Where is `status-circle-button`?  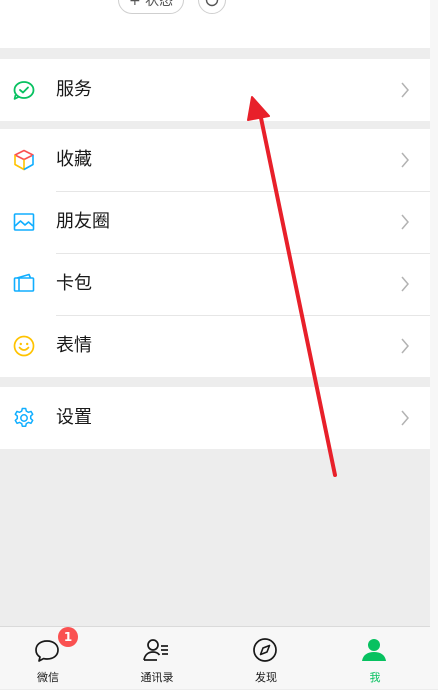
status-circle-button is located at coordinates (212, 7).